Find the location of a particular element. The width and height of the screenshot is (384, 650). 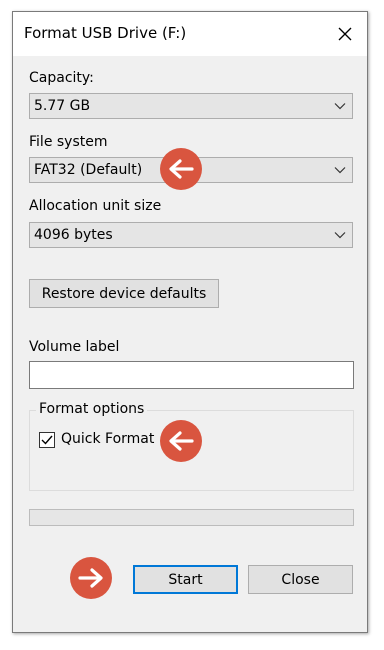

volume-label-label: Volume label is located at coordinates (74, 347).